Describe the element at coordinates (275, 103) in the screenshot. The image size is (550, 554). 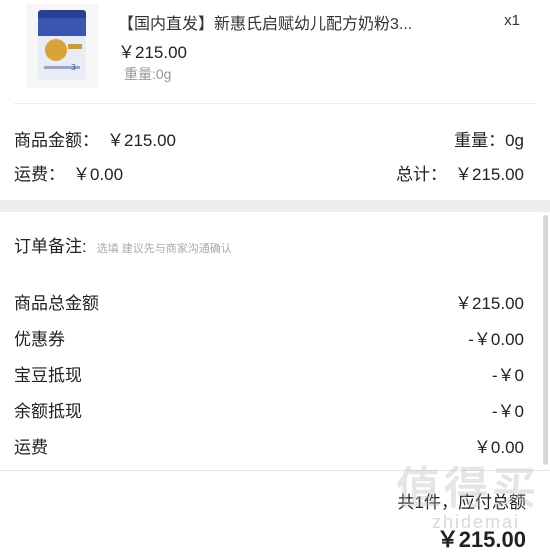
I see `divider` at that location.